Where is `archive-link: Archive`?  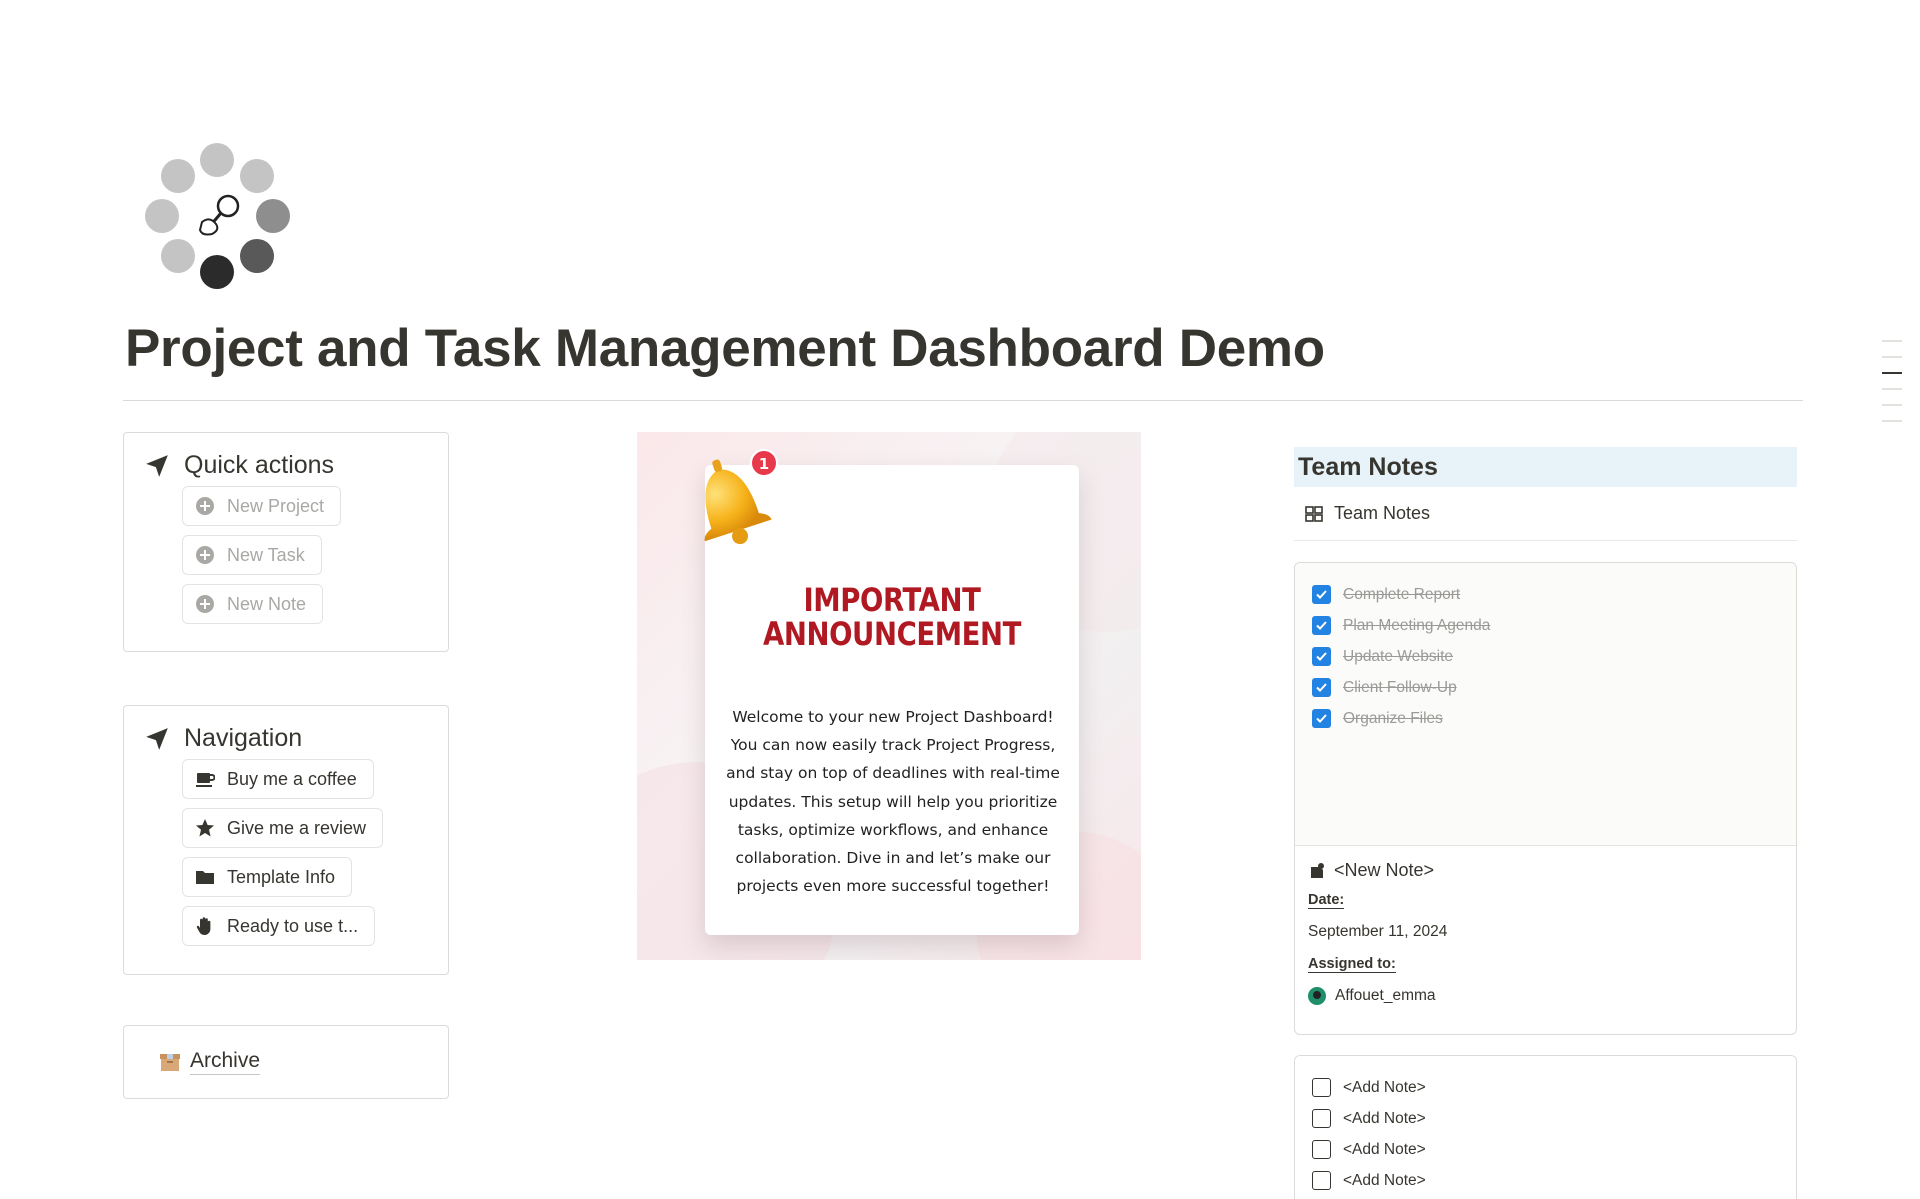 archive-link: Archive is located at coordinates (286, 1062).